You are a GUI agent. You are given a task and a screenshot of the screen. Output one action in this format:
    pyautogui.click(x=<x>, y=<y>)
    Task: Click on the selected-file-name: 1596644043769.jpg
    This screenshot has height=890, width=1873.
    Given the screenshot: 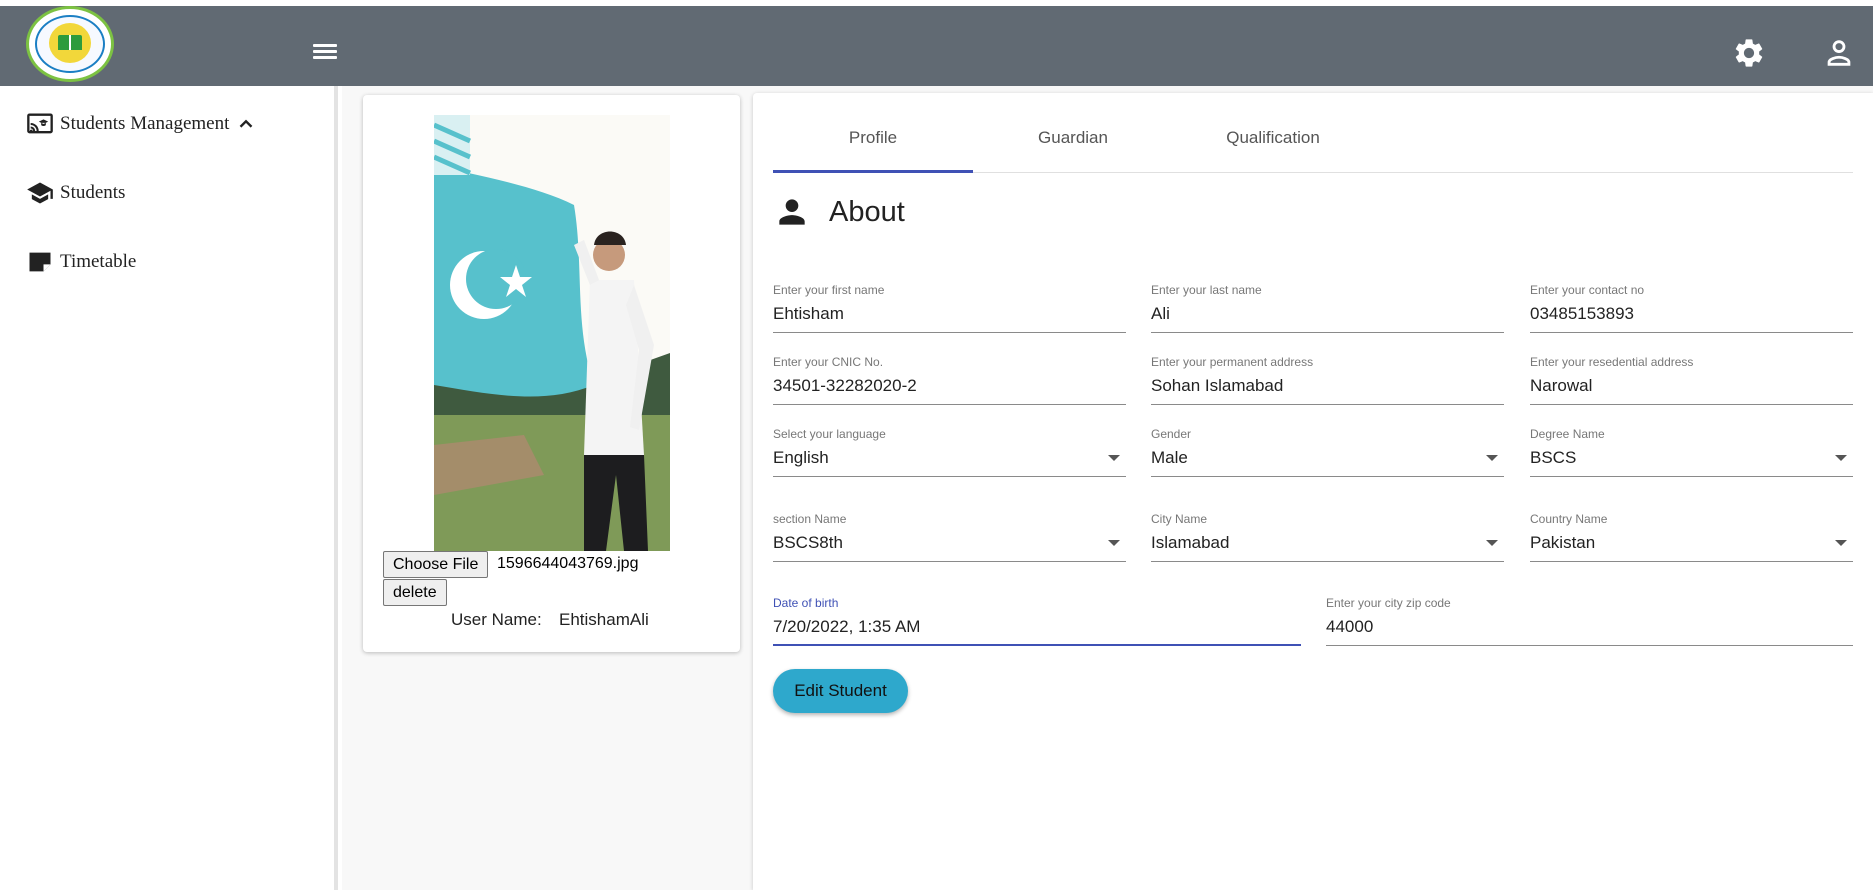 What is the action you would take?
    pyautogui.click(x=568, y=563)
    